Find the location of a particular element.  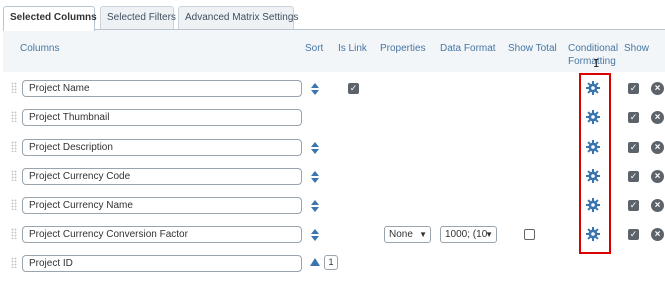

table-row: Project Currency Name ✓ × is located at coordinates (332, 209).